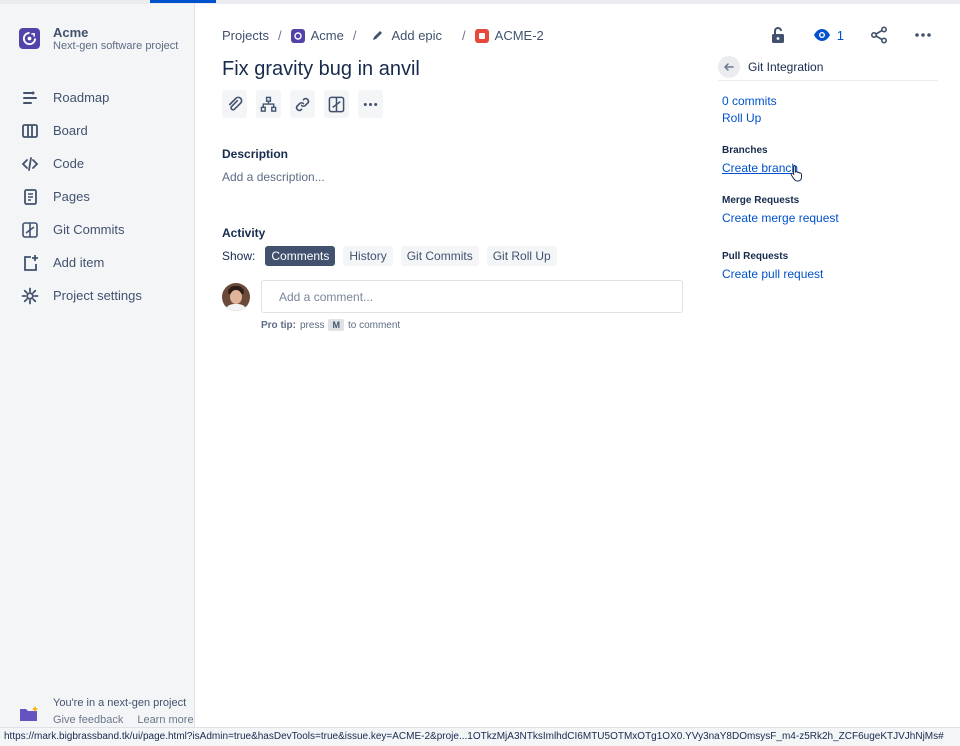 The width and height of the screenshot is (960, 746). What do you see at coordinates (88, 720) in the screenshot?
I see `give-feedback-link: Give feedback` at bounding box center [88, 720].